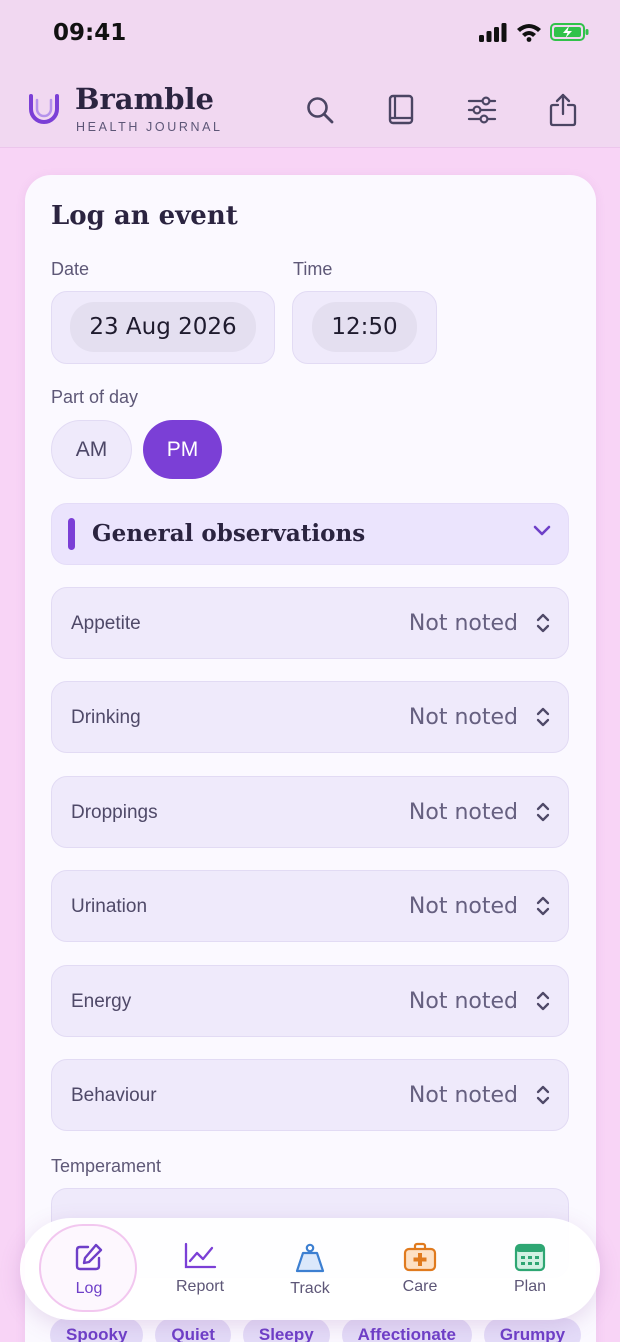 Image resolution: width=620 pixels, height=1342 pixels. I want to click on time-picker: 12:50, so click(364, 327).